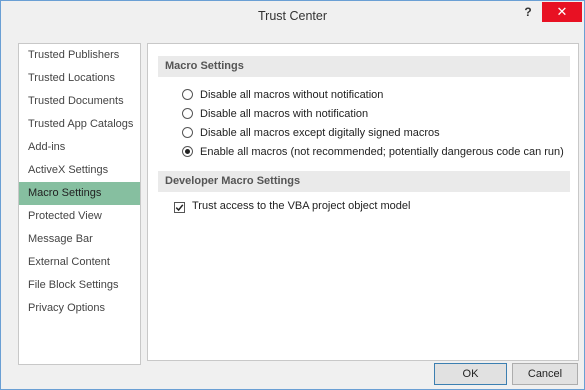 The height and width of the screenshot is (390, 585). Describe the element at coordinates (187, 151) in the screenshot. I see `radio-button-checked` at that location.